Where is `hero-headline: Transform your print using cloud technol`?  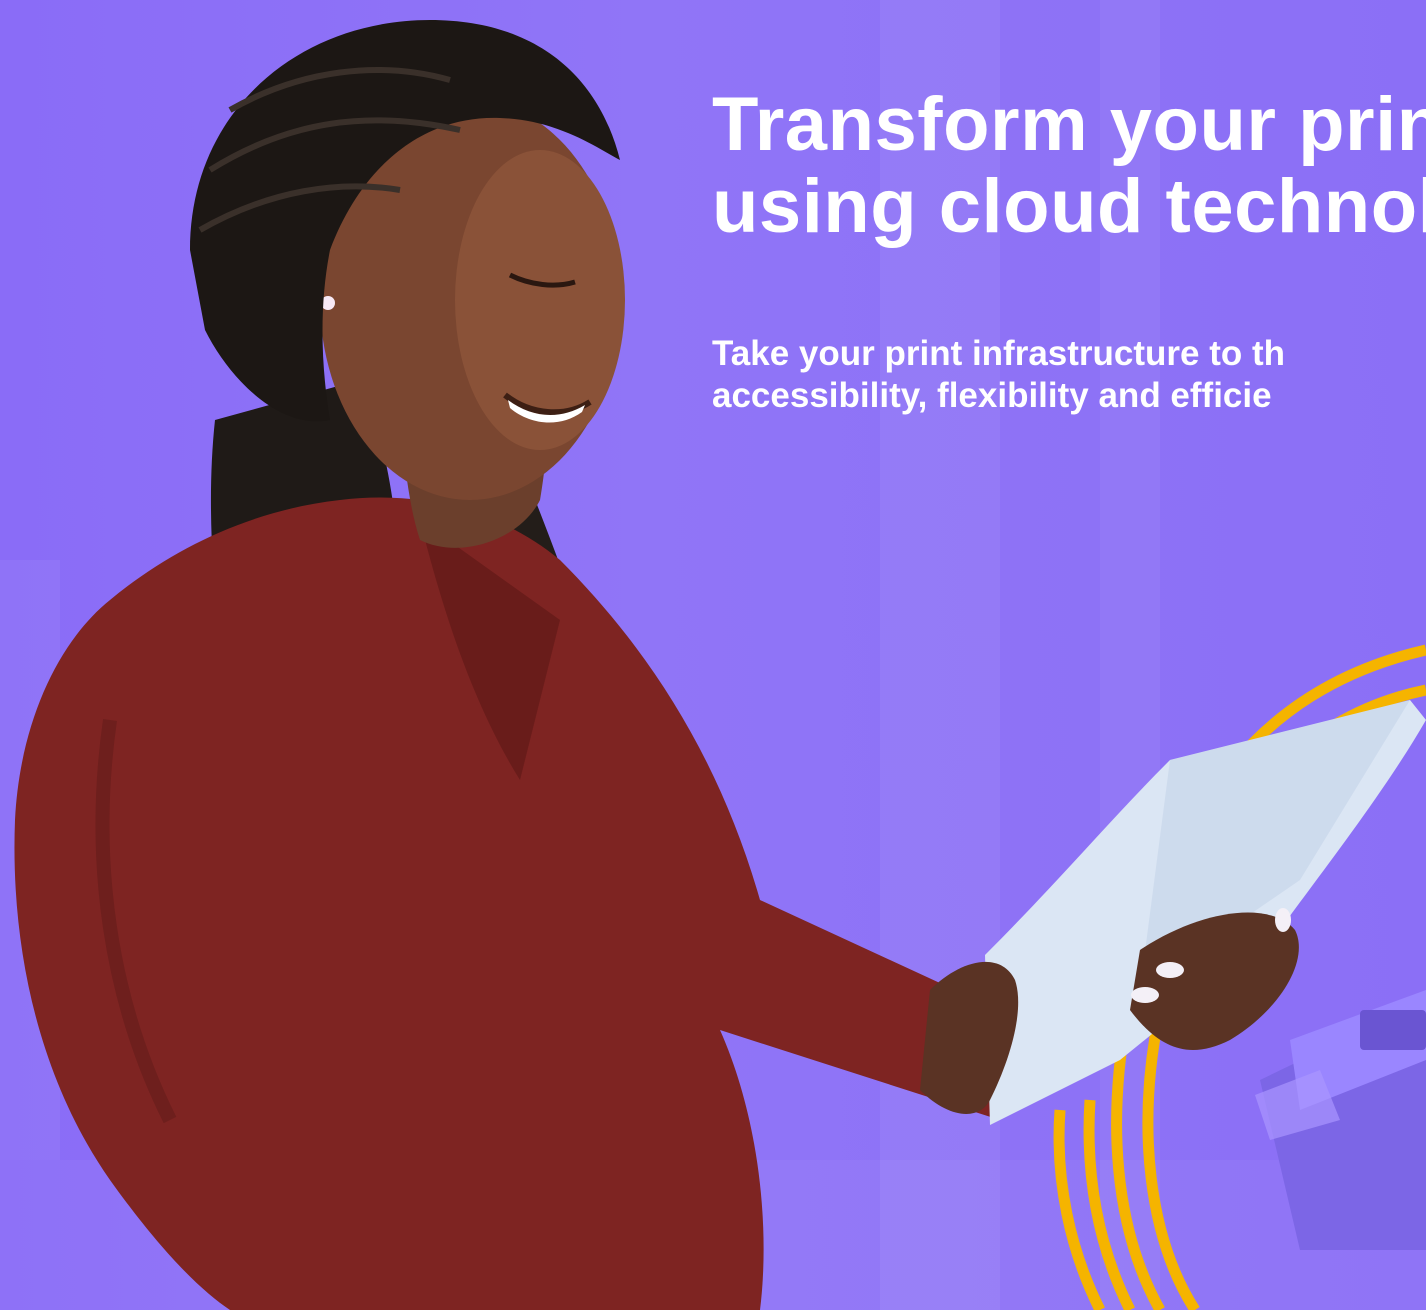
hero-headline: Transform your print using cloud technol is located at coordinates (1069, 166).